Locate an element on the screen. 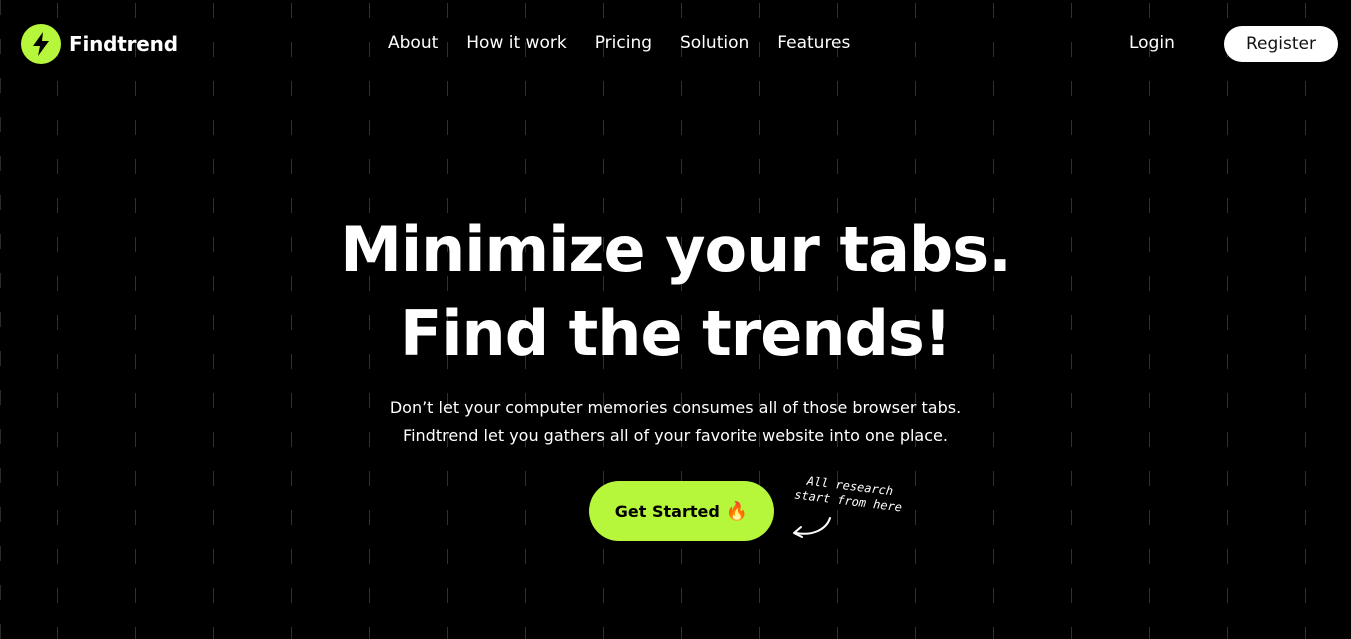 This screenshot has width=1351, height=639. brand-logo: Findtrend is located at coordinates (99, 44).